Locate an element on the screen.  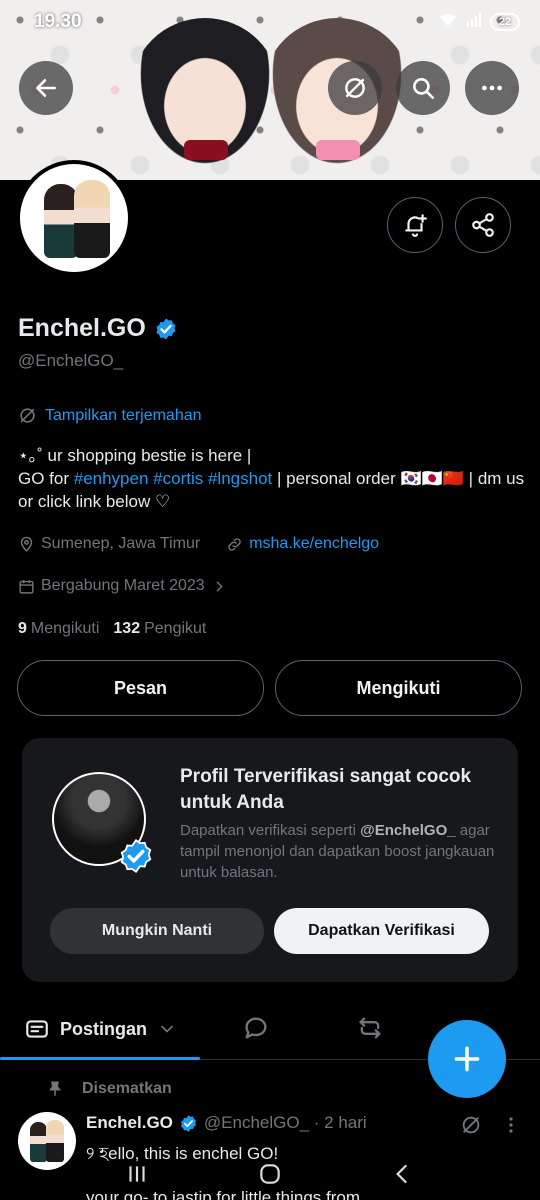
banner-bow-pink is located at coordinates (338, 150).